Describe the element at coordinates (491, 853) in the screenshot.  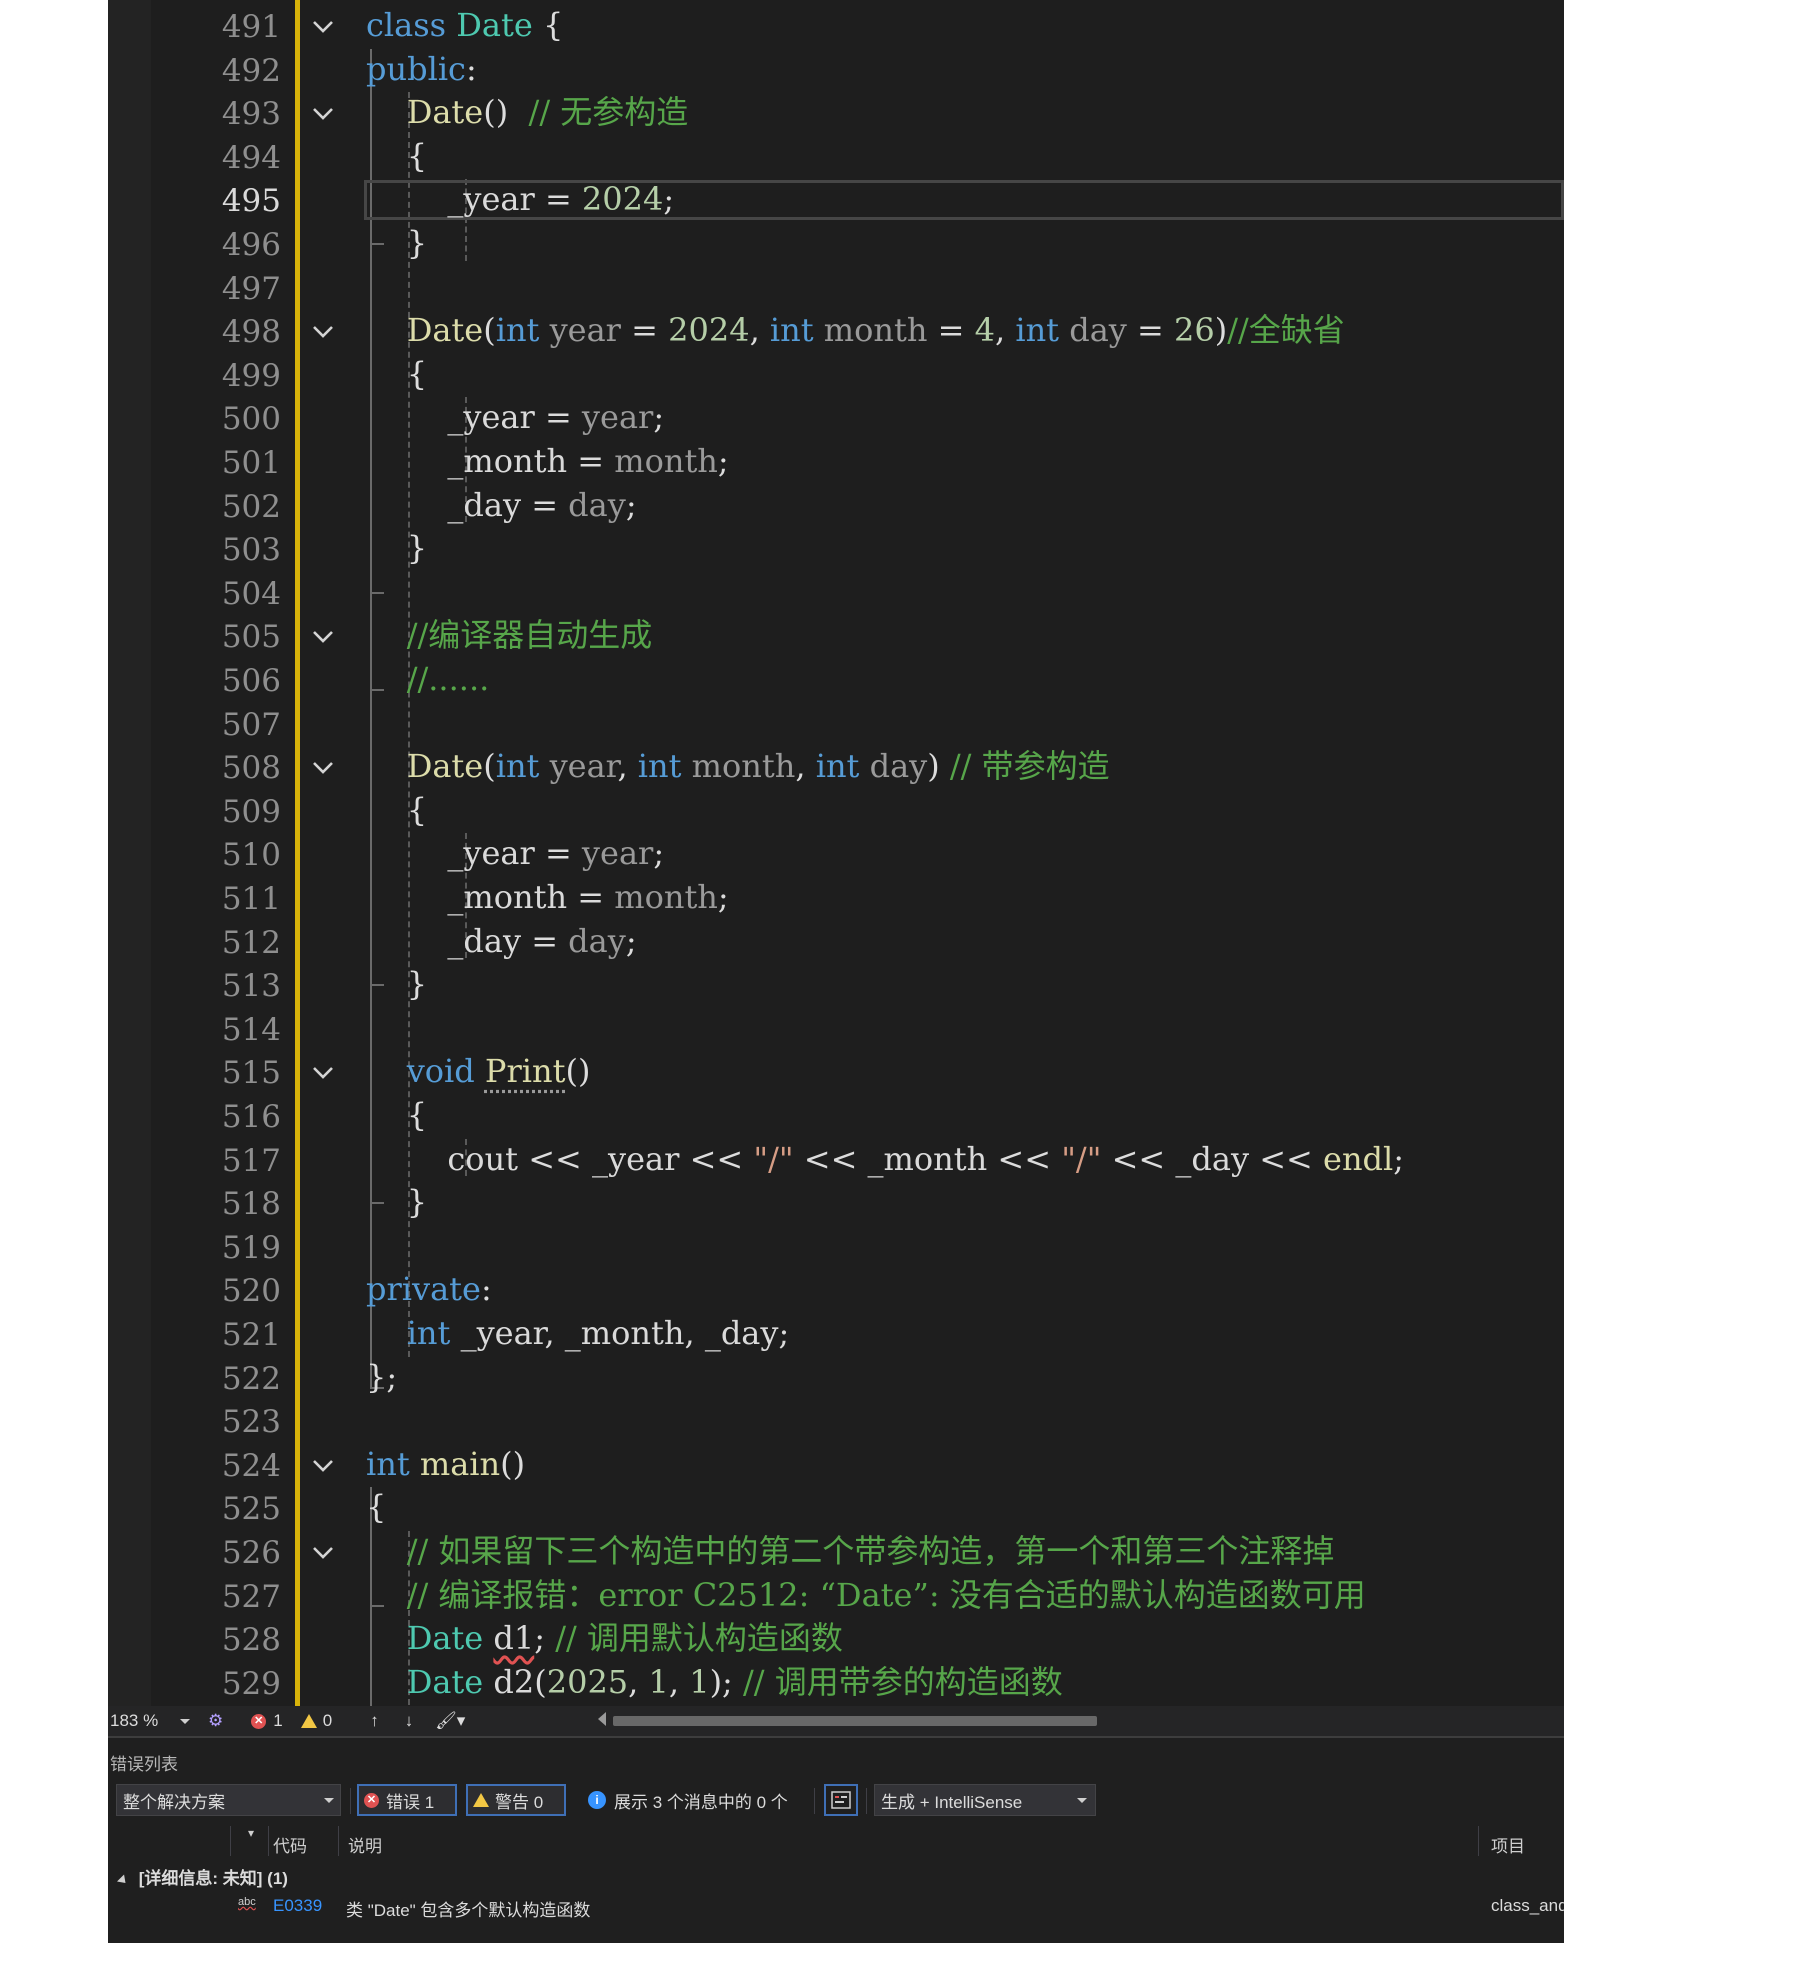
I see `code-token: _year` at that location.